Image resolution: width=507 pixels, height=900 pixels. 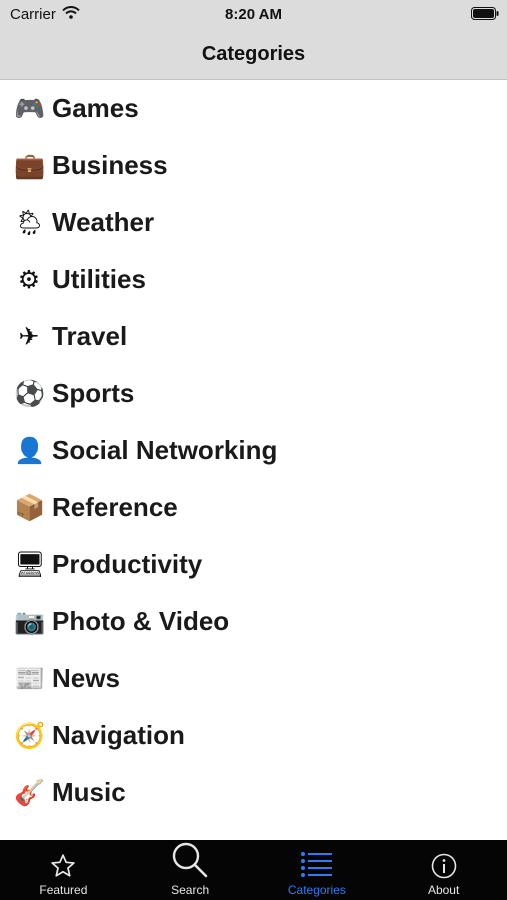 What do you see at coordinates (253, 507) in the screenshot?
I see `category-row: 📦 Reference` at bounding box center [253, 507].